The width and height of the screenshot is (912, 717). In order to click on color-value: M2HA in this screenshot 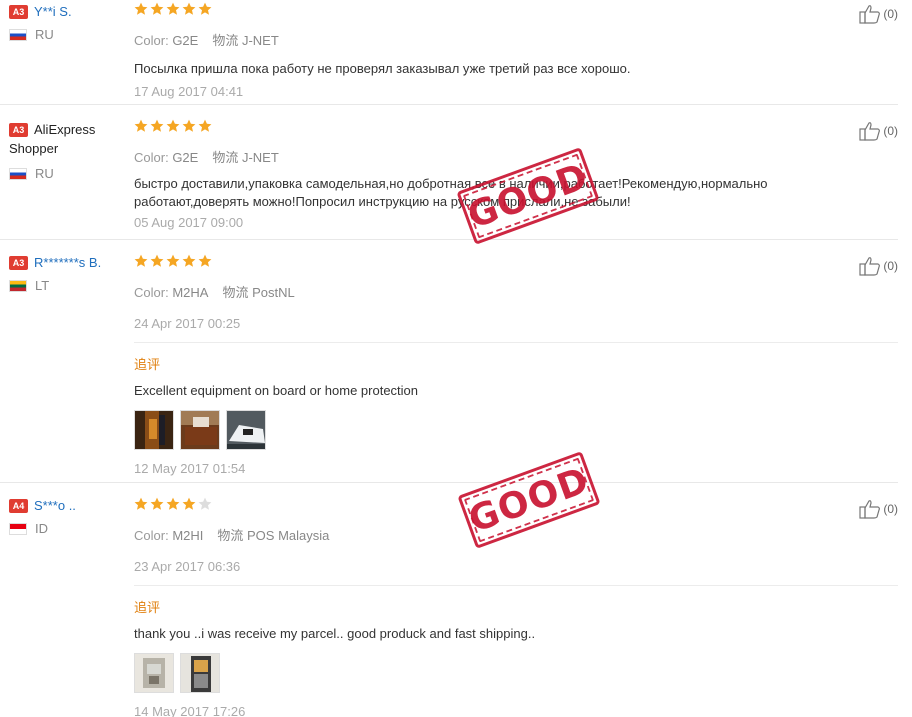, I will do `click(190, 292)`.